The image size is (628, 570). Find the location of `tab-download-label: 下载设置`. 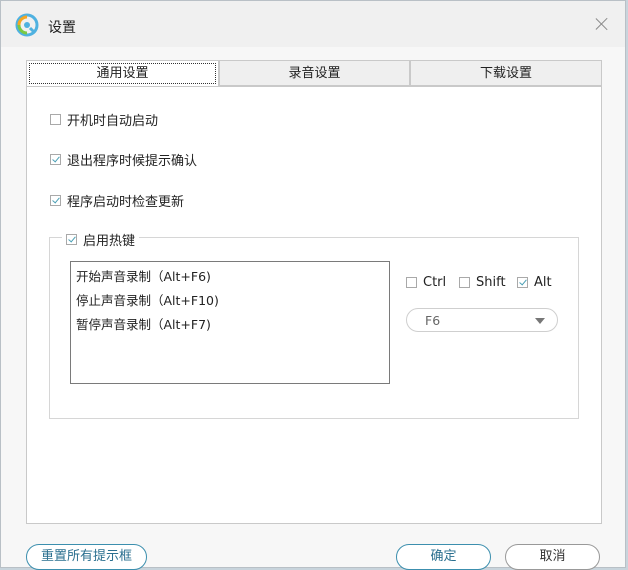

tab-download-label: 下载设置 is located at coordinates (505, 73).